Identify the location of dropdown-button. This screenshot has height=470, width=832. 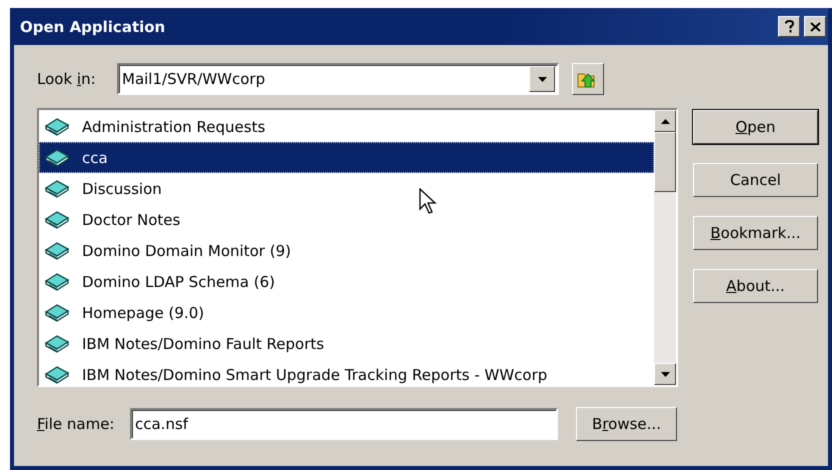
(542, 79).